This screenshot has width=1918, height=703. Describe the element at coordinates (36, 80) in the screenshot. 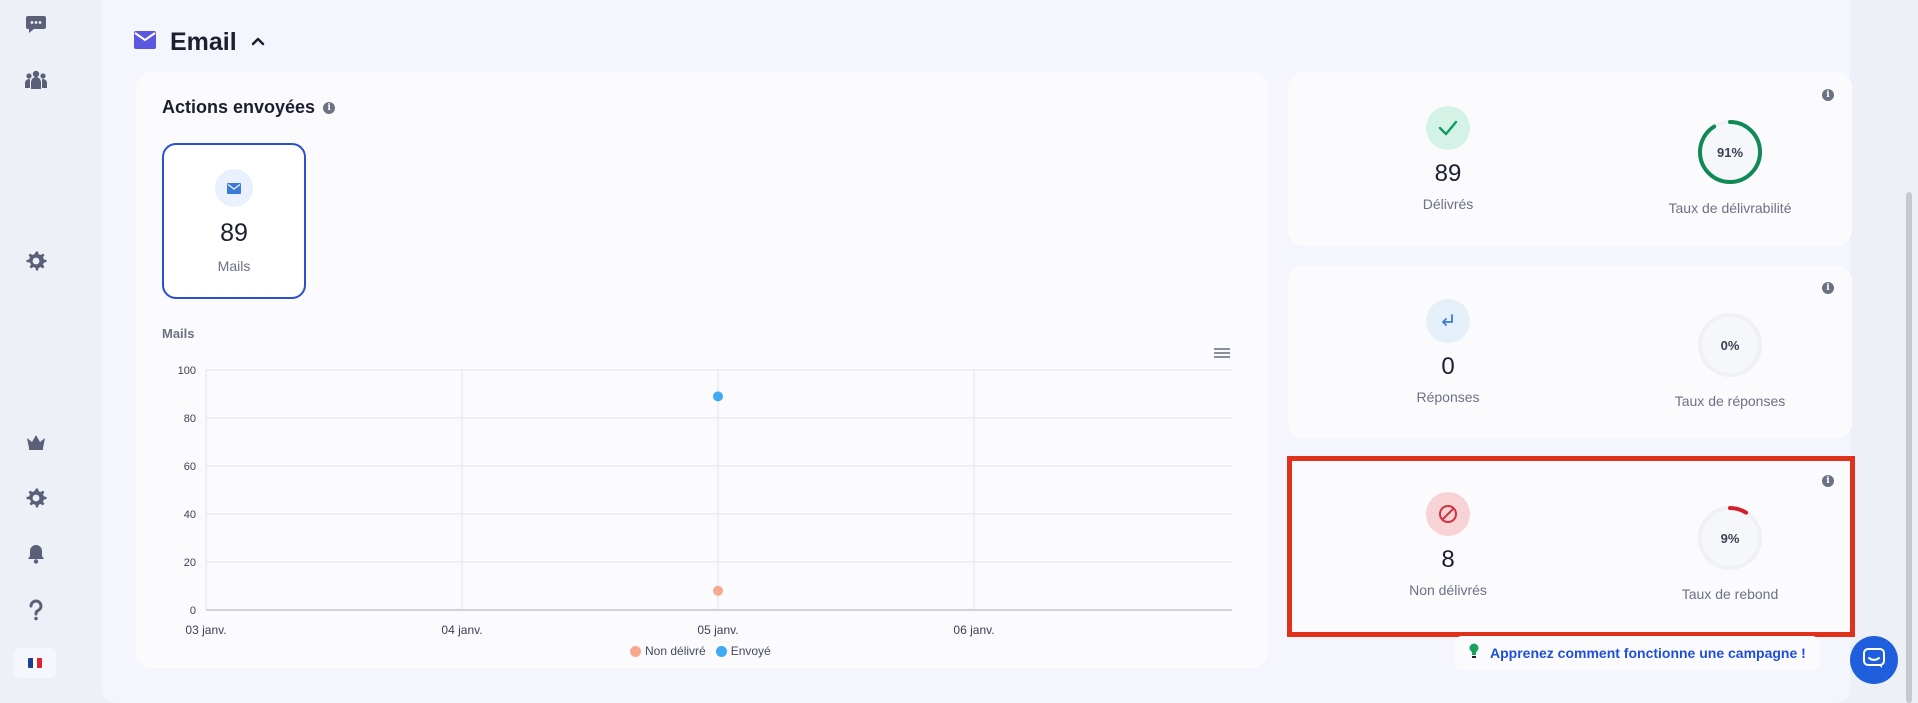

I see `team-icon` at that location.